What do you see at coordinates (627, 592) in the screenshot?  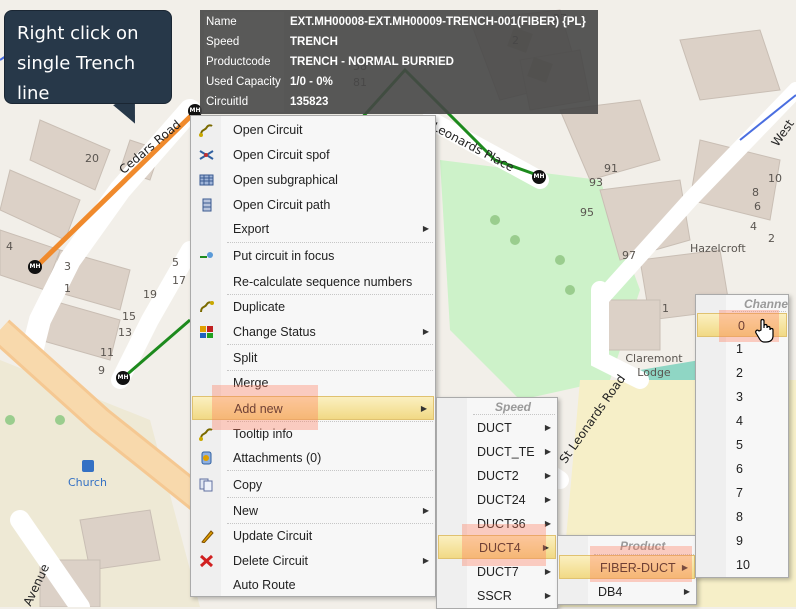 I see `product-item-db4: DB4 ▶` at bounding box center [627, 592].